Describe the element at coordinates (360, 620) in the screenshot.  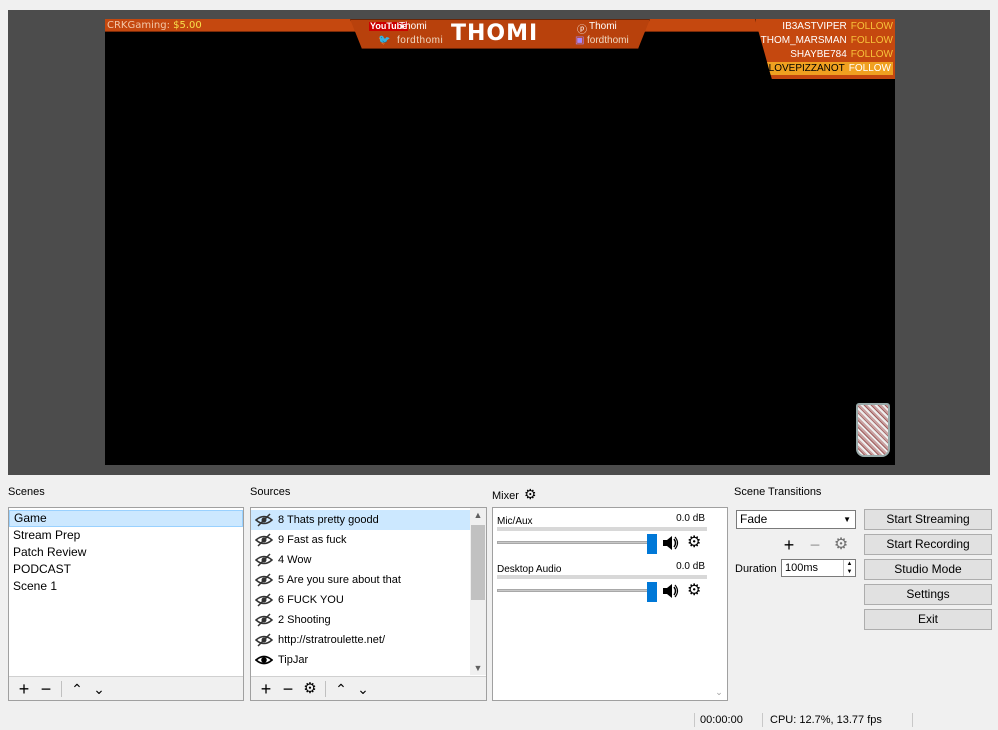
I see `source-item: 2 Shooting` at that location.